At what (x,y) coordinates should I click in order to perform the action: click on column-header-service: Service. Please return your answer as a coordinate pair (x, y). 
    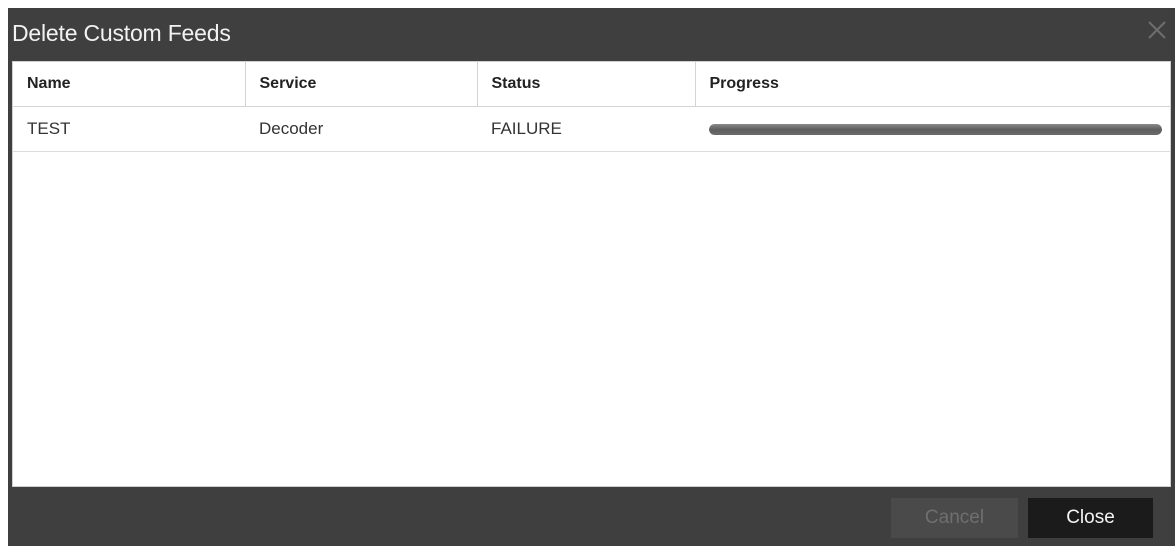
    Looking at the image, I should click on (361, 84).